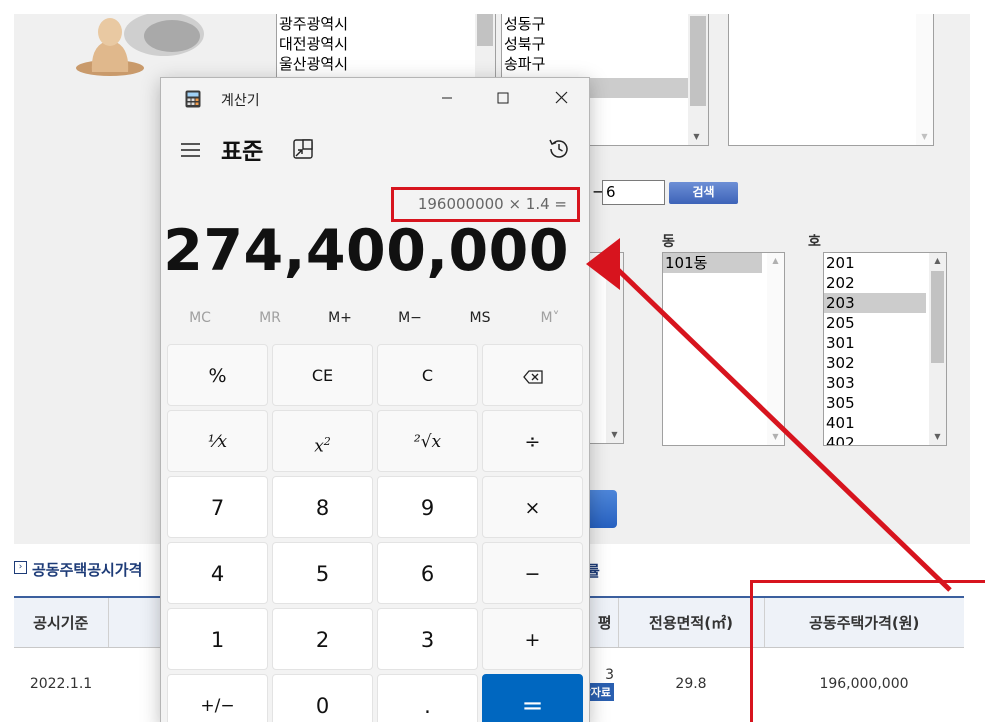 This screenshot has height=722, width=985. Describe the element at coordinates (559, 149) in the screenshot. I see `history-icon` at that location.